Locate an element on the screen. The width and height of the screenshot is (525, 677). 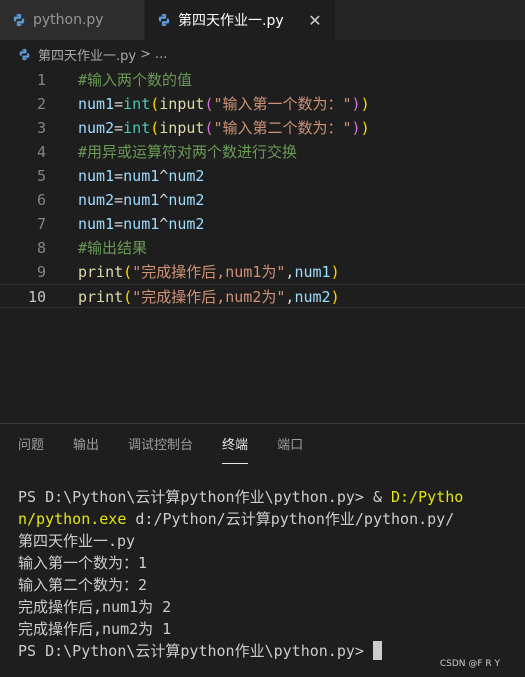
line-number: 2 is located at coordinates (41, 104).